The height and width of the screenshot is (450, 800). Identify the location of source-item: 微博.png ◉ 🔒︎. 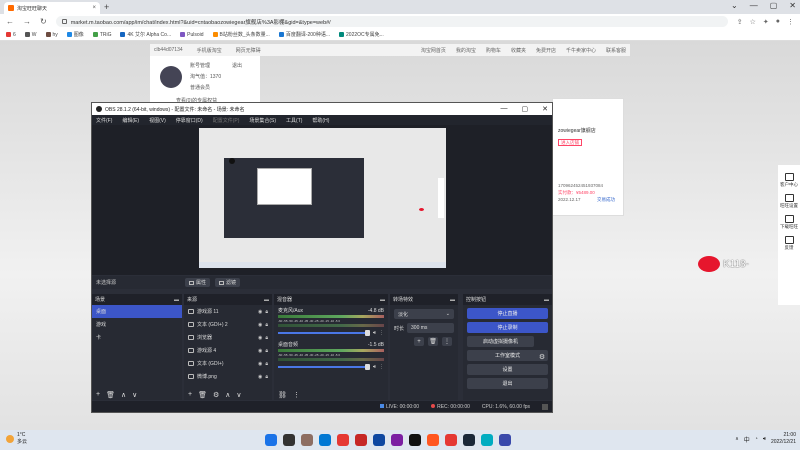
(228, 376).